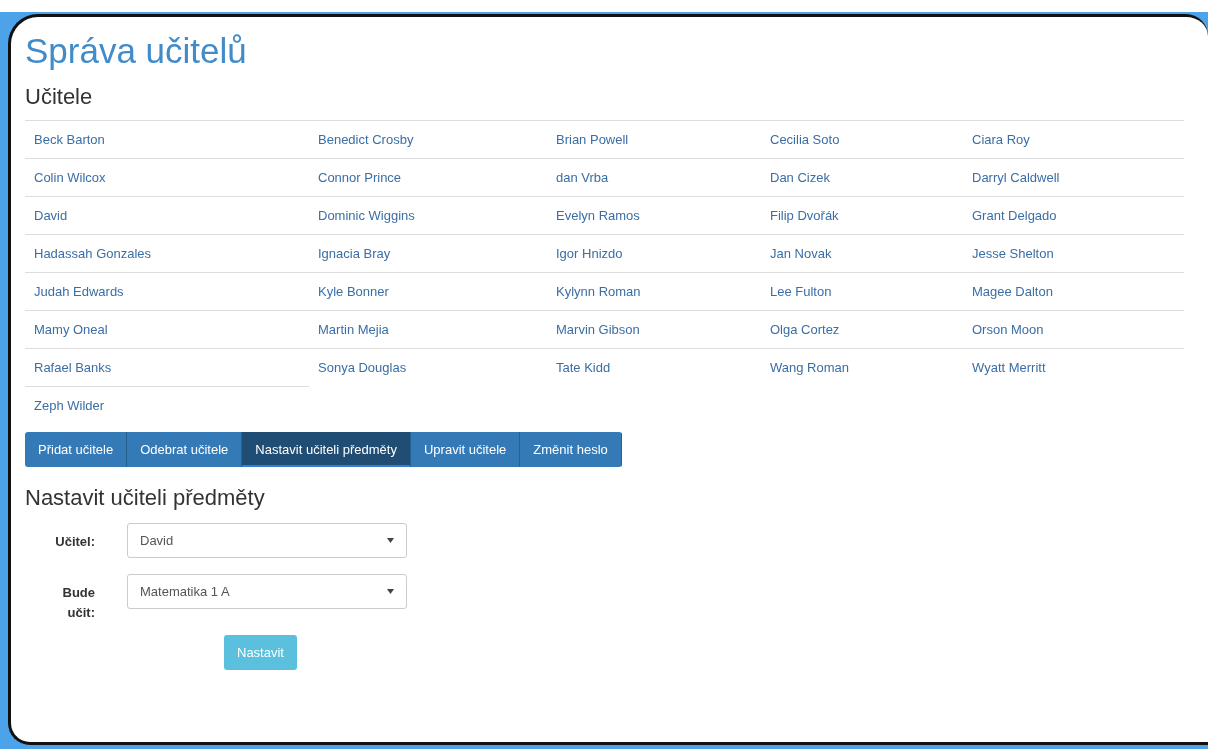 This screenshot has width=1208, height=749. Describe the element at coordinates (809, 367) in the screenshot. I see `teacher-link: Wang Roman` at that location.